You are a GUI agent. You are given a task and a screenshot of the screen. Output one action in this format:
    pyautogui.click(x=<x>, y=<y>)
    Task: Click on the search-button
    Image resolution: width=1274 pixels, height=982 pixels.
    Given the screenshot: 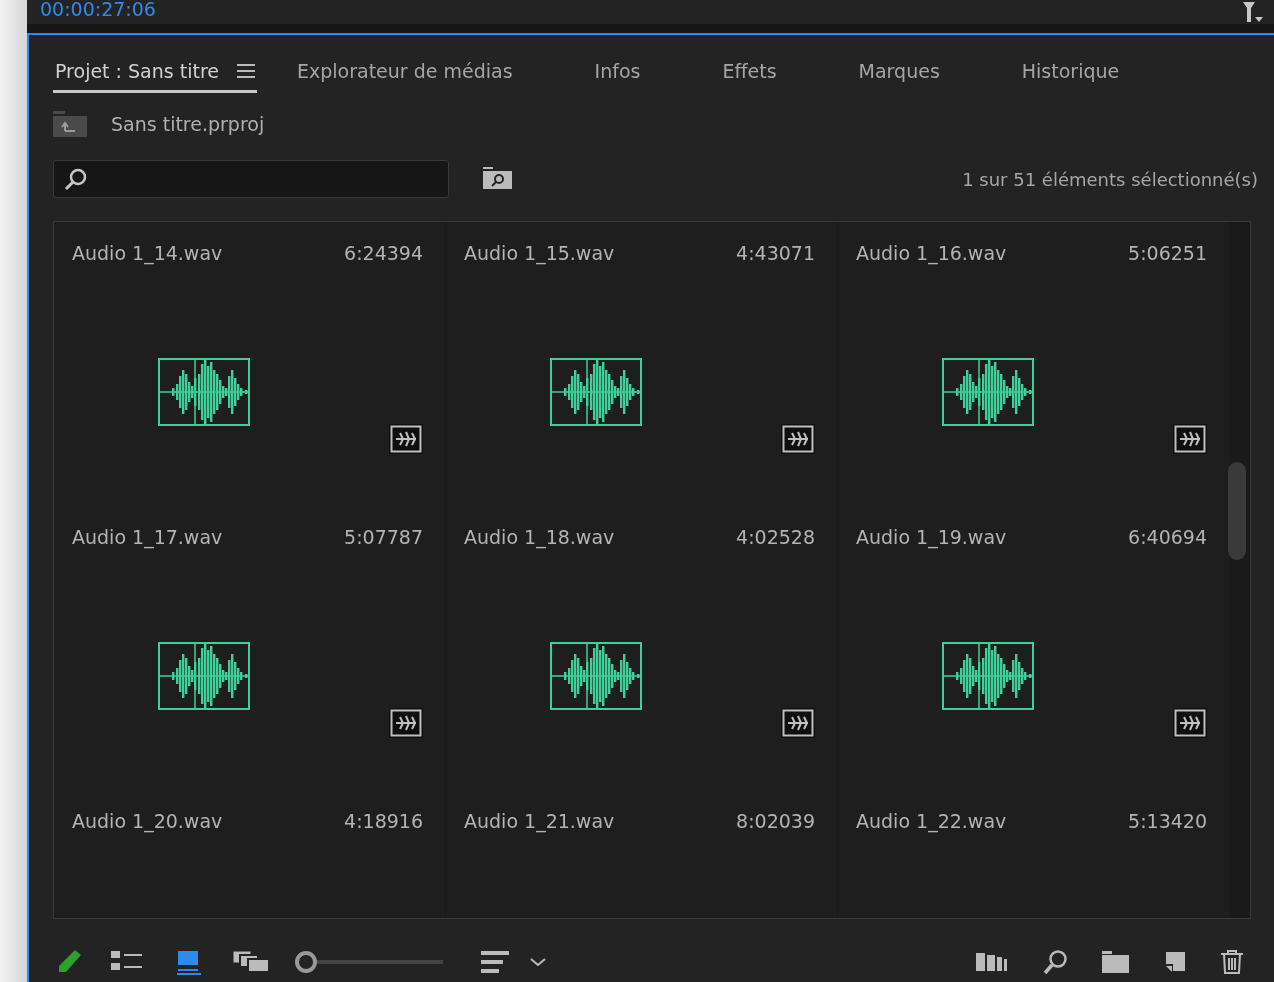 What is the action you would take?
    pyautogui.click(x=1055, y=962)
    